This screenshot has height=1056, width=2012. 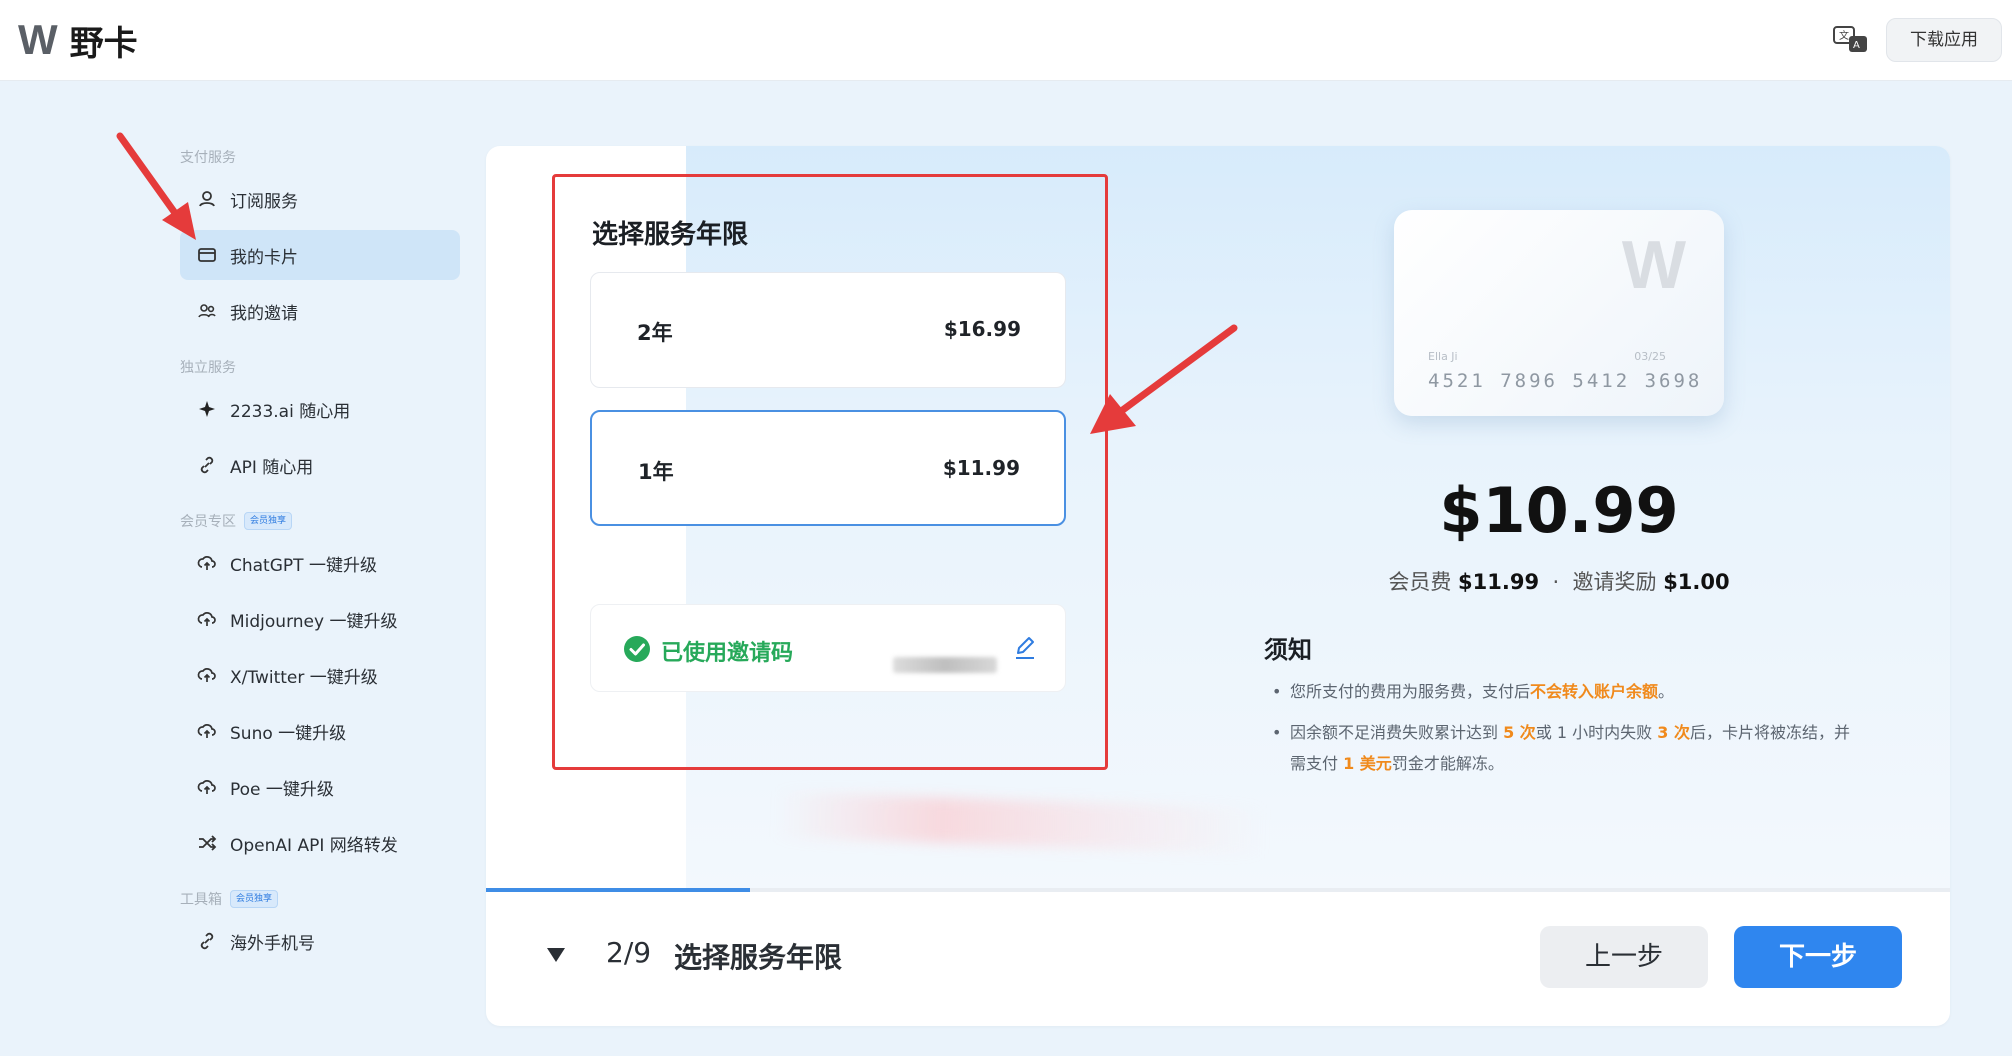 I want to click on section-title-payment: 支付服务, so click(x=320, y=157).